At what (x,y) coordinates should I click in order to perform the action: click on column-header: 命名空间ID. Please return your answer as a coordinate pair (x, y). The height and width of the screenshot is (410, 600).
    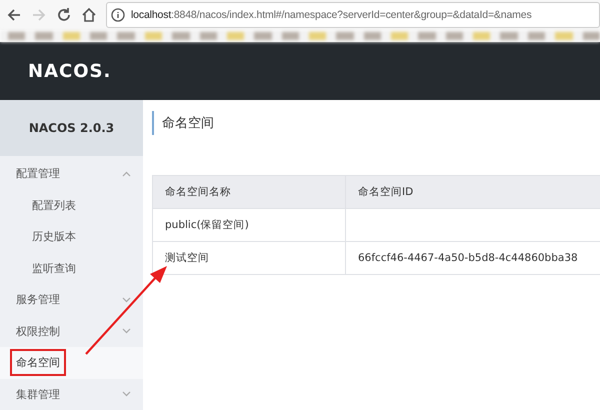
    Looking at the image, I should click on (473, 192).